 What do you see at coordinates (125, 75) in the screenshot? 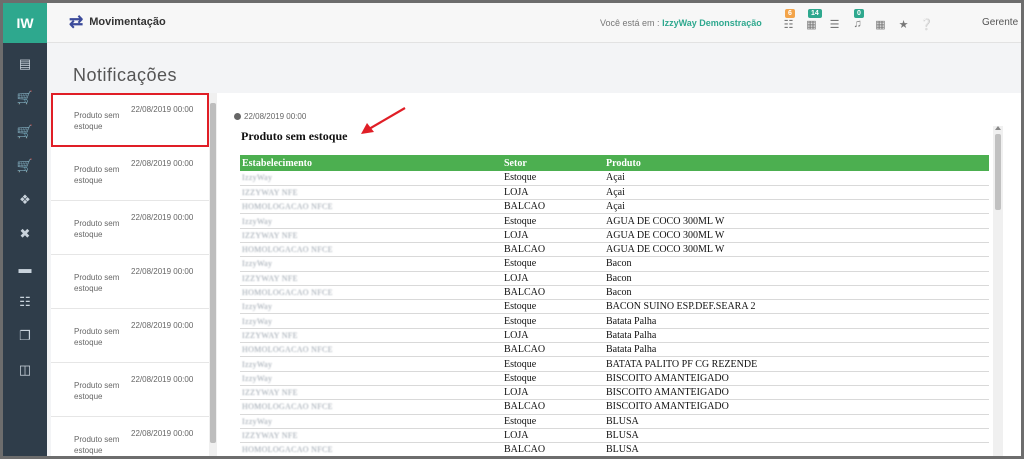
I see `page-title: Notificações` at bounding box center [125, 75].